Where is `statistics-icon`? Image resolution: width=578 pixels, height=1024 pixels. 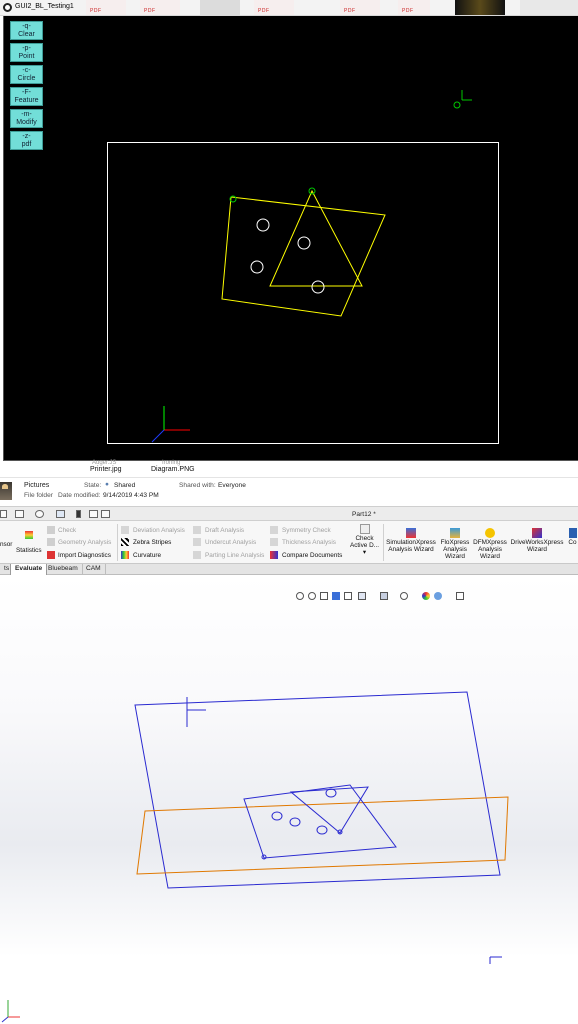
statistics-icon is located at coordinates (29, 535).